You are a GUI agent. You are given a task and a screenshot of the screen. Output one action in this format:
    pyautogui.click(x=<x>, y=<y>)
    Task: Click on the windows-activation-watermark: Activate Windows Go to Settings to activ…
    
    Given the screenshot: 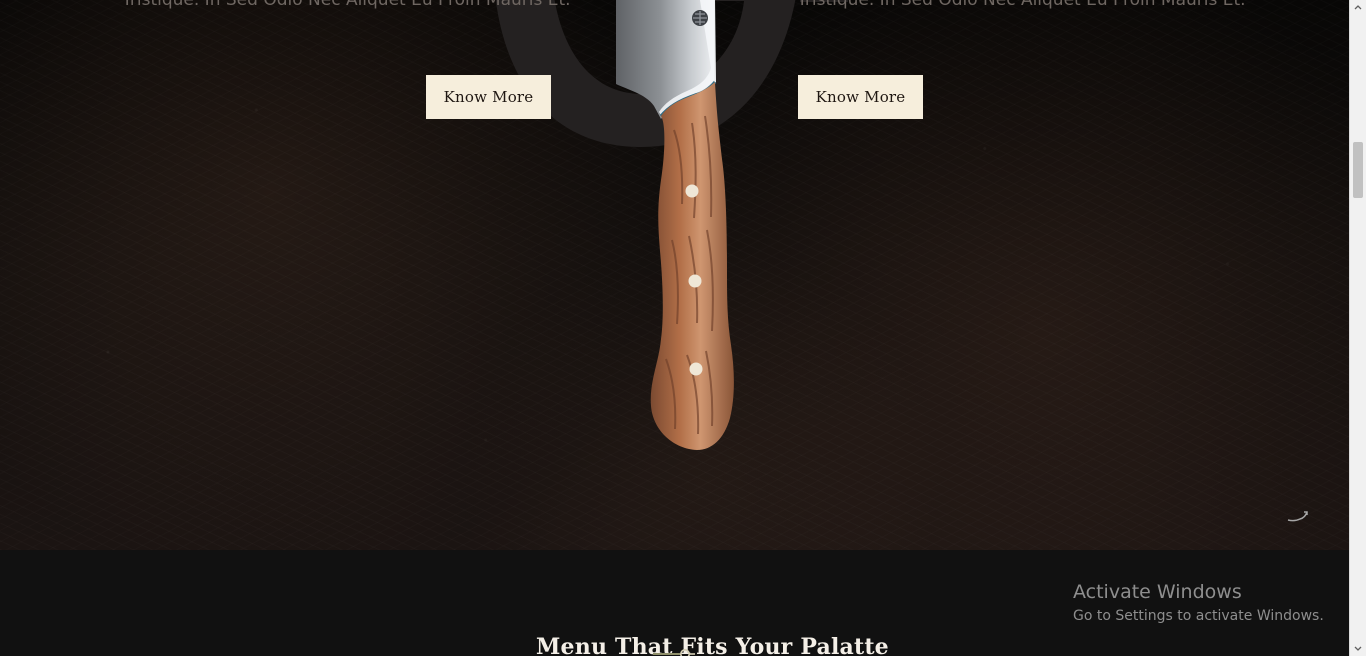 What is the action you would take?
    pyautogui.click(x=1198, y=603)
    